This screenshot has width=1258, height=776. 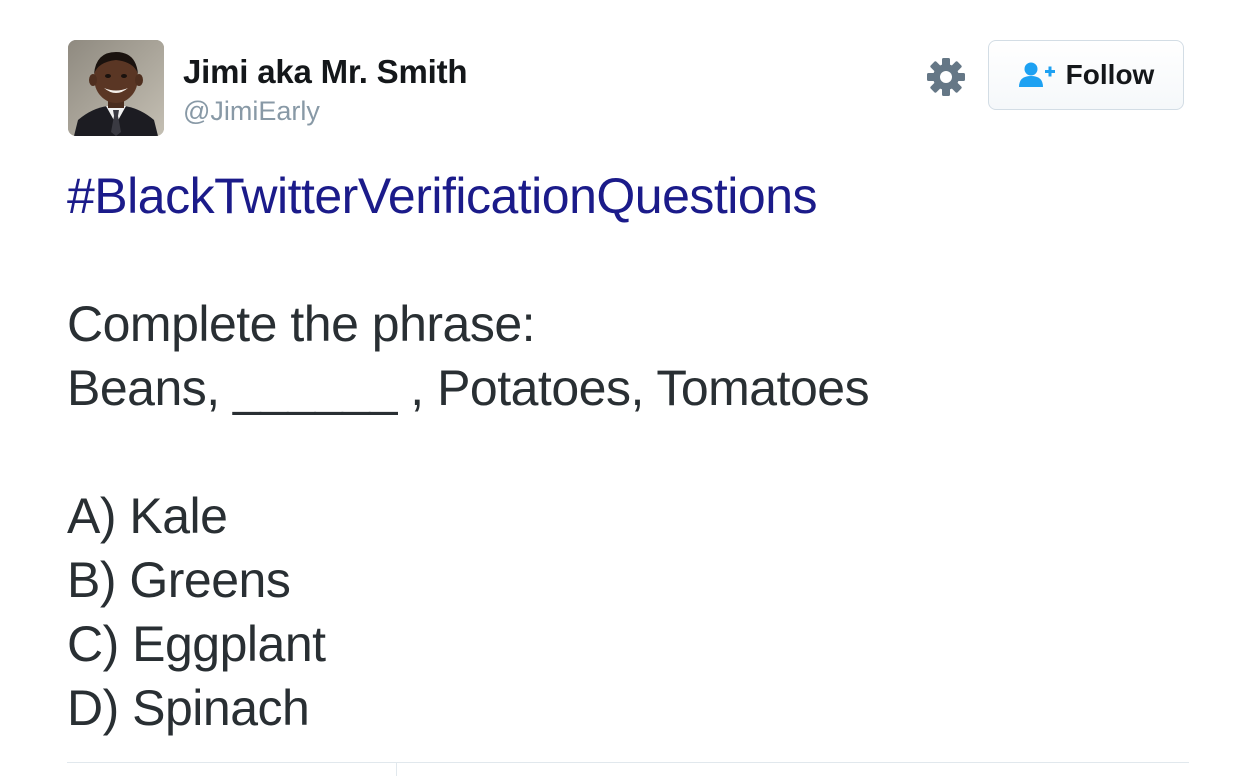 What do you see at coordinates (396, 769) in the screenshot?
I see `stats-divider` at bounding box center [396, 769].